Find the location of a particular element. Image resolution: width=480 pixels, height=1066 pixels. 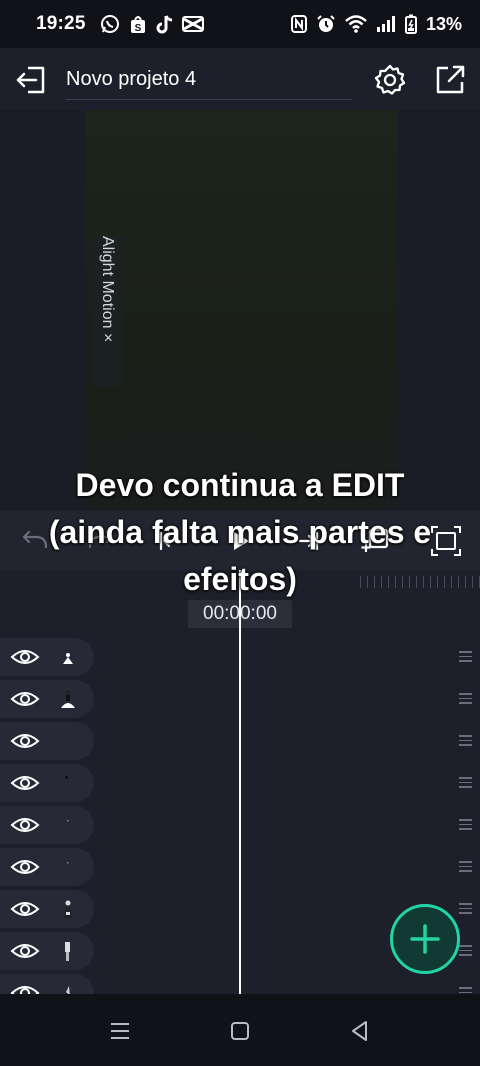

share-export-icon is located at coordinates (450, 79).